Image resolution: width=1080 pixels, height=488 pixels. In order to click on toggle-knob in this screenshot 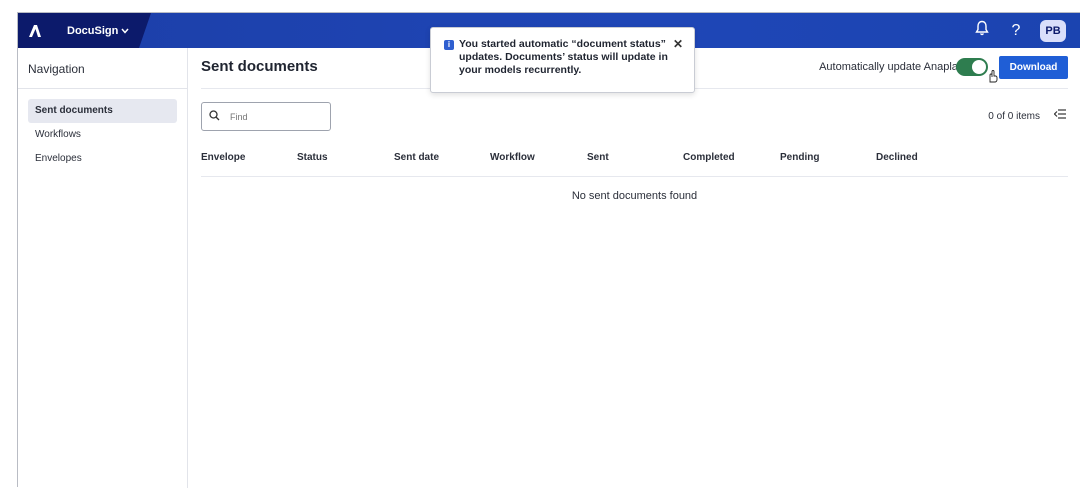, I will do `click(979, 67)`.